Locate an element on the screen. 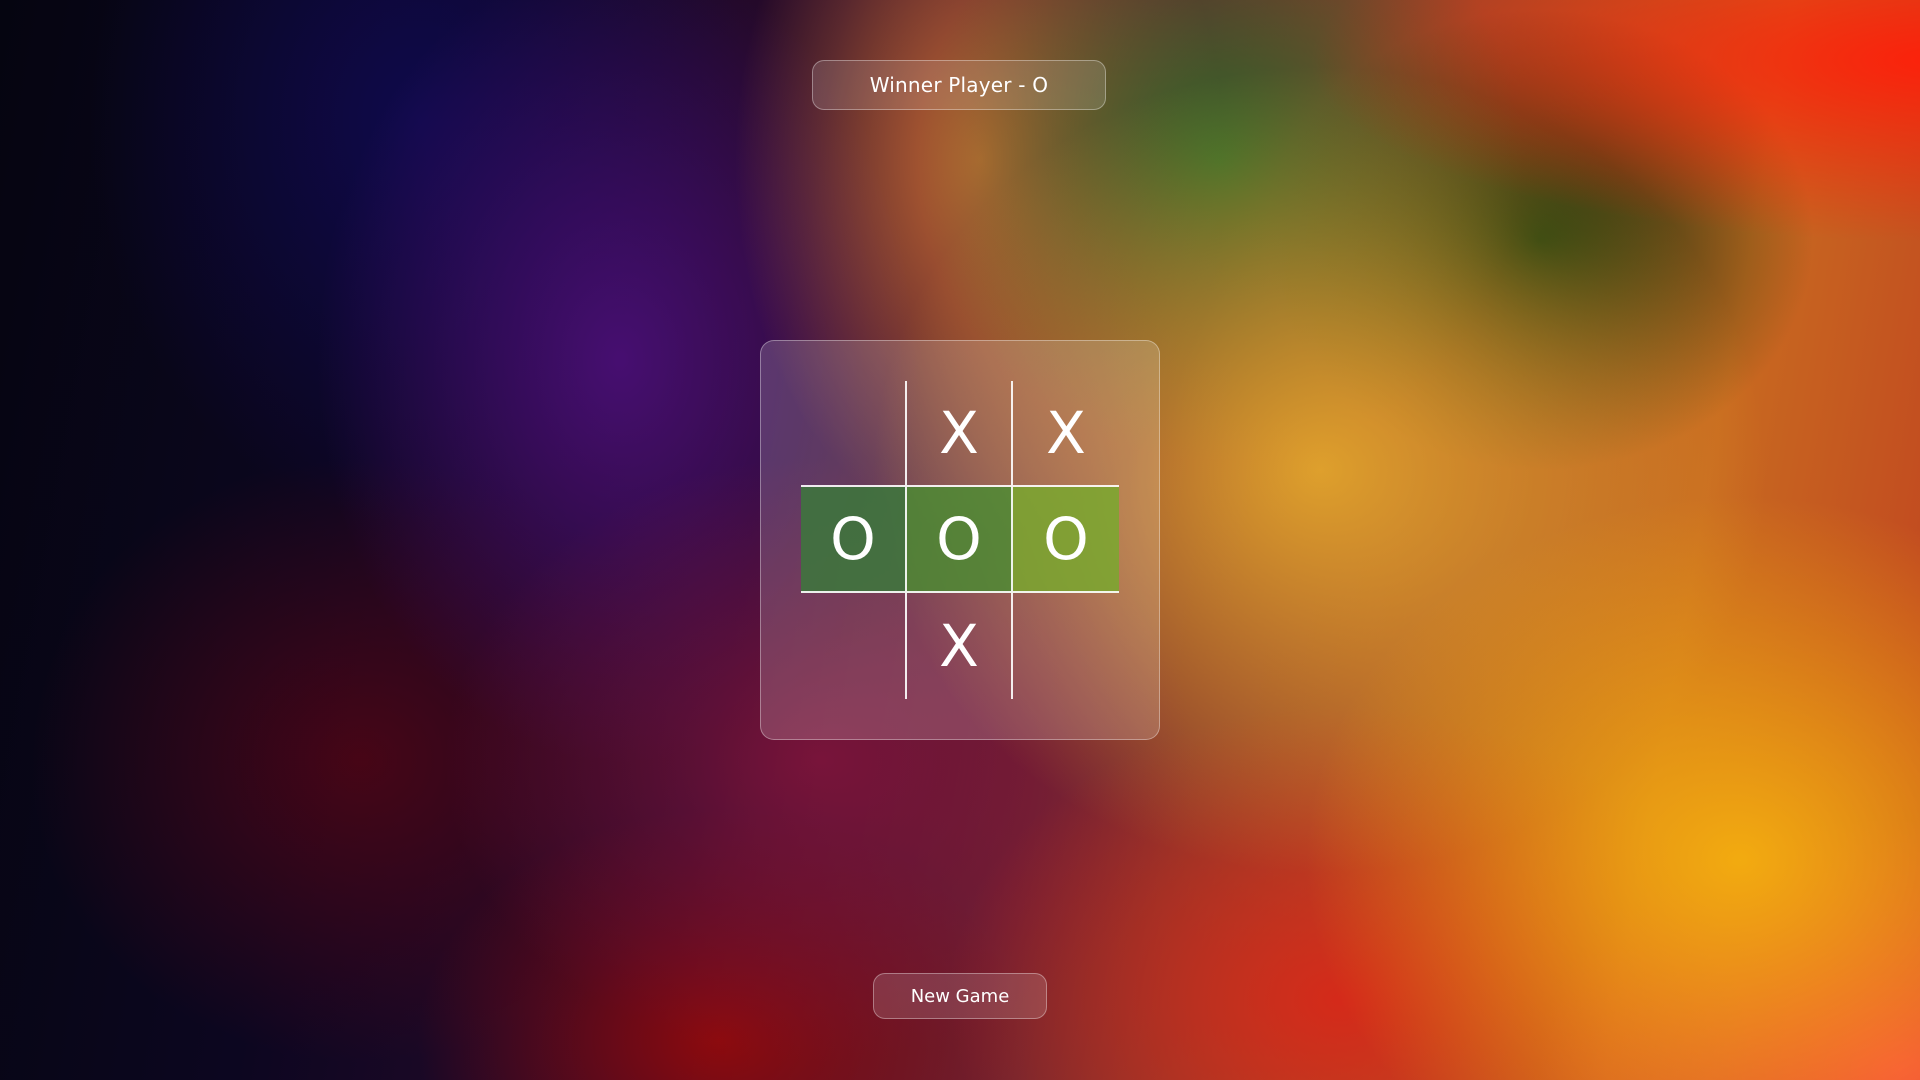 This screenshot has height=1080, width=1920. winner-status-text: Winner Player - O is located at coordinates (959, 85).